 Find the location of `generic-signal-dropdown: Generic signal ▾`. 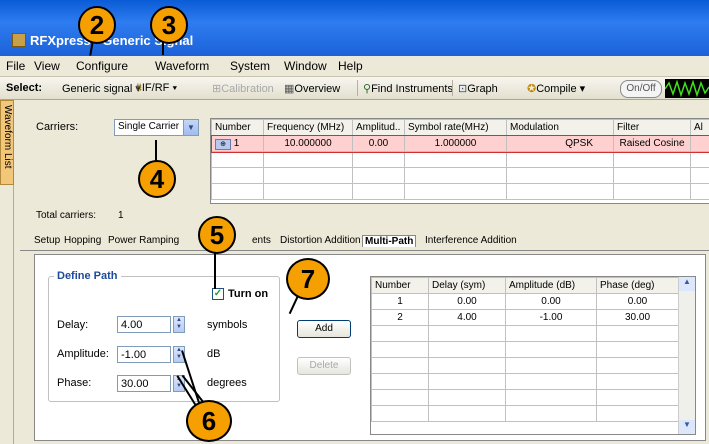

generic-signal-dropdown: Generic signal ▾ is located at coordinates (101, 88).